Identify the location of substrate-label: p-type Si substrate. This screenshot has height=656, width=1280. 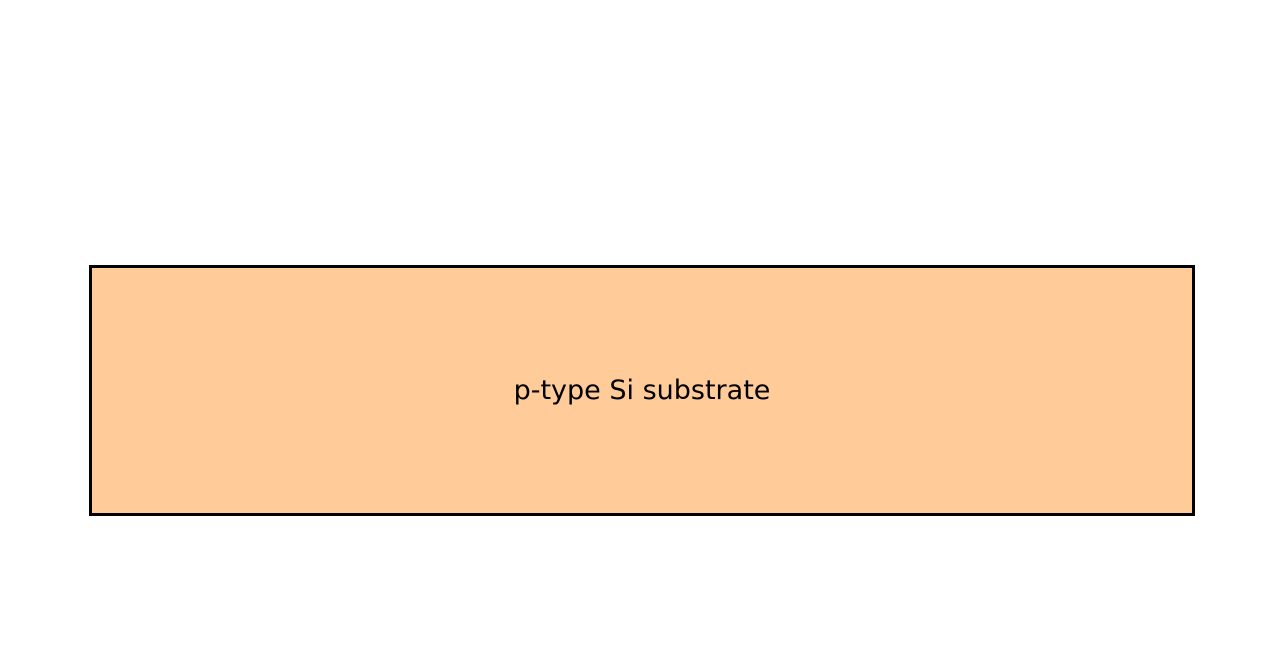
(642, 390).